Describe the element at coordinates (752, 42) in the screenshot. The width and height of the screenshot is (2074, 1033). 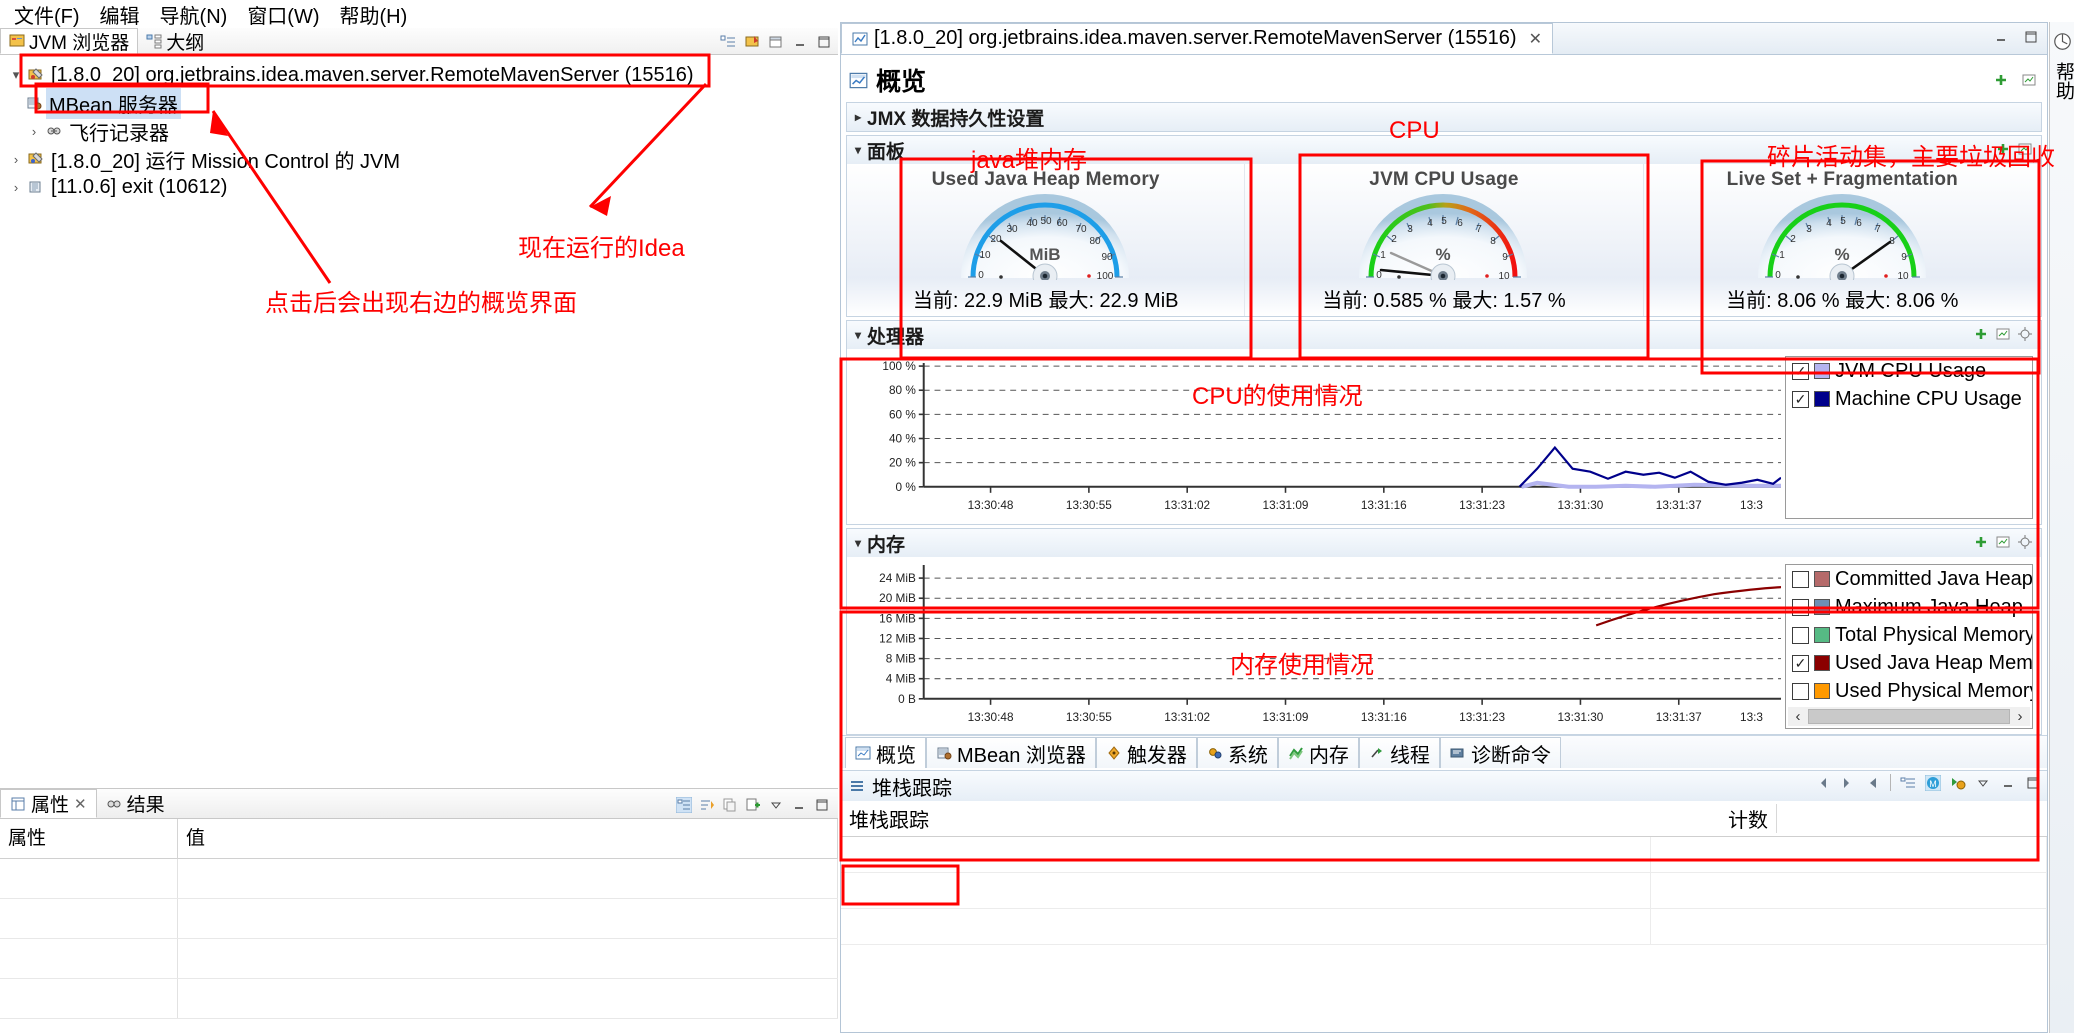
I see `jvm-connect-icon` at that location.